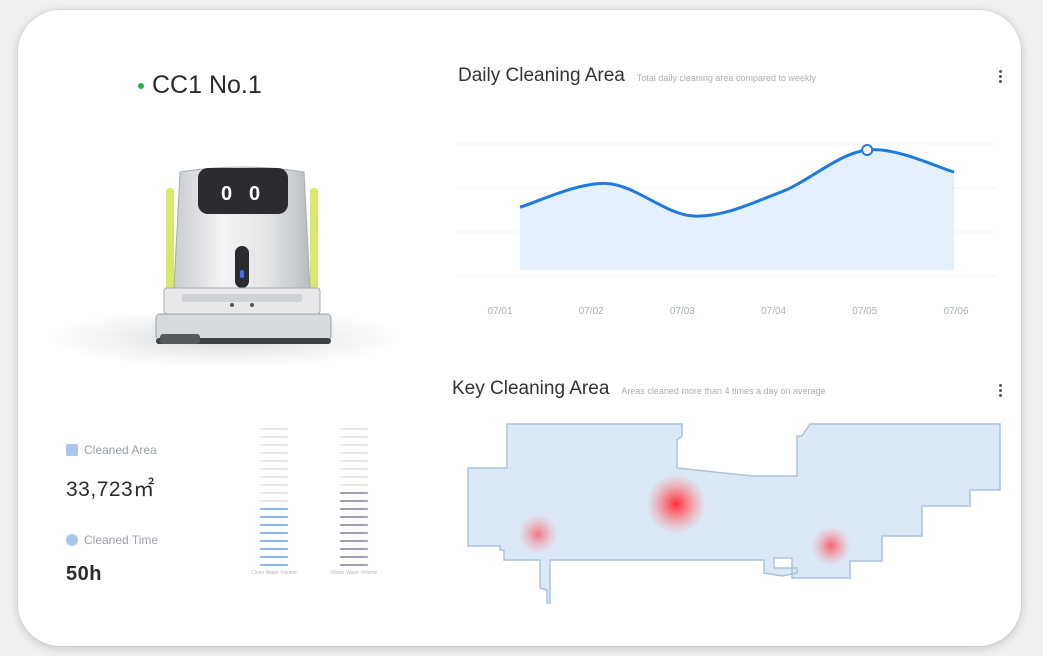 This screenshot has width=1043, height=656. I want to click on clean-water-label: Clean Water Volume, so click(274, 573).